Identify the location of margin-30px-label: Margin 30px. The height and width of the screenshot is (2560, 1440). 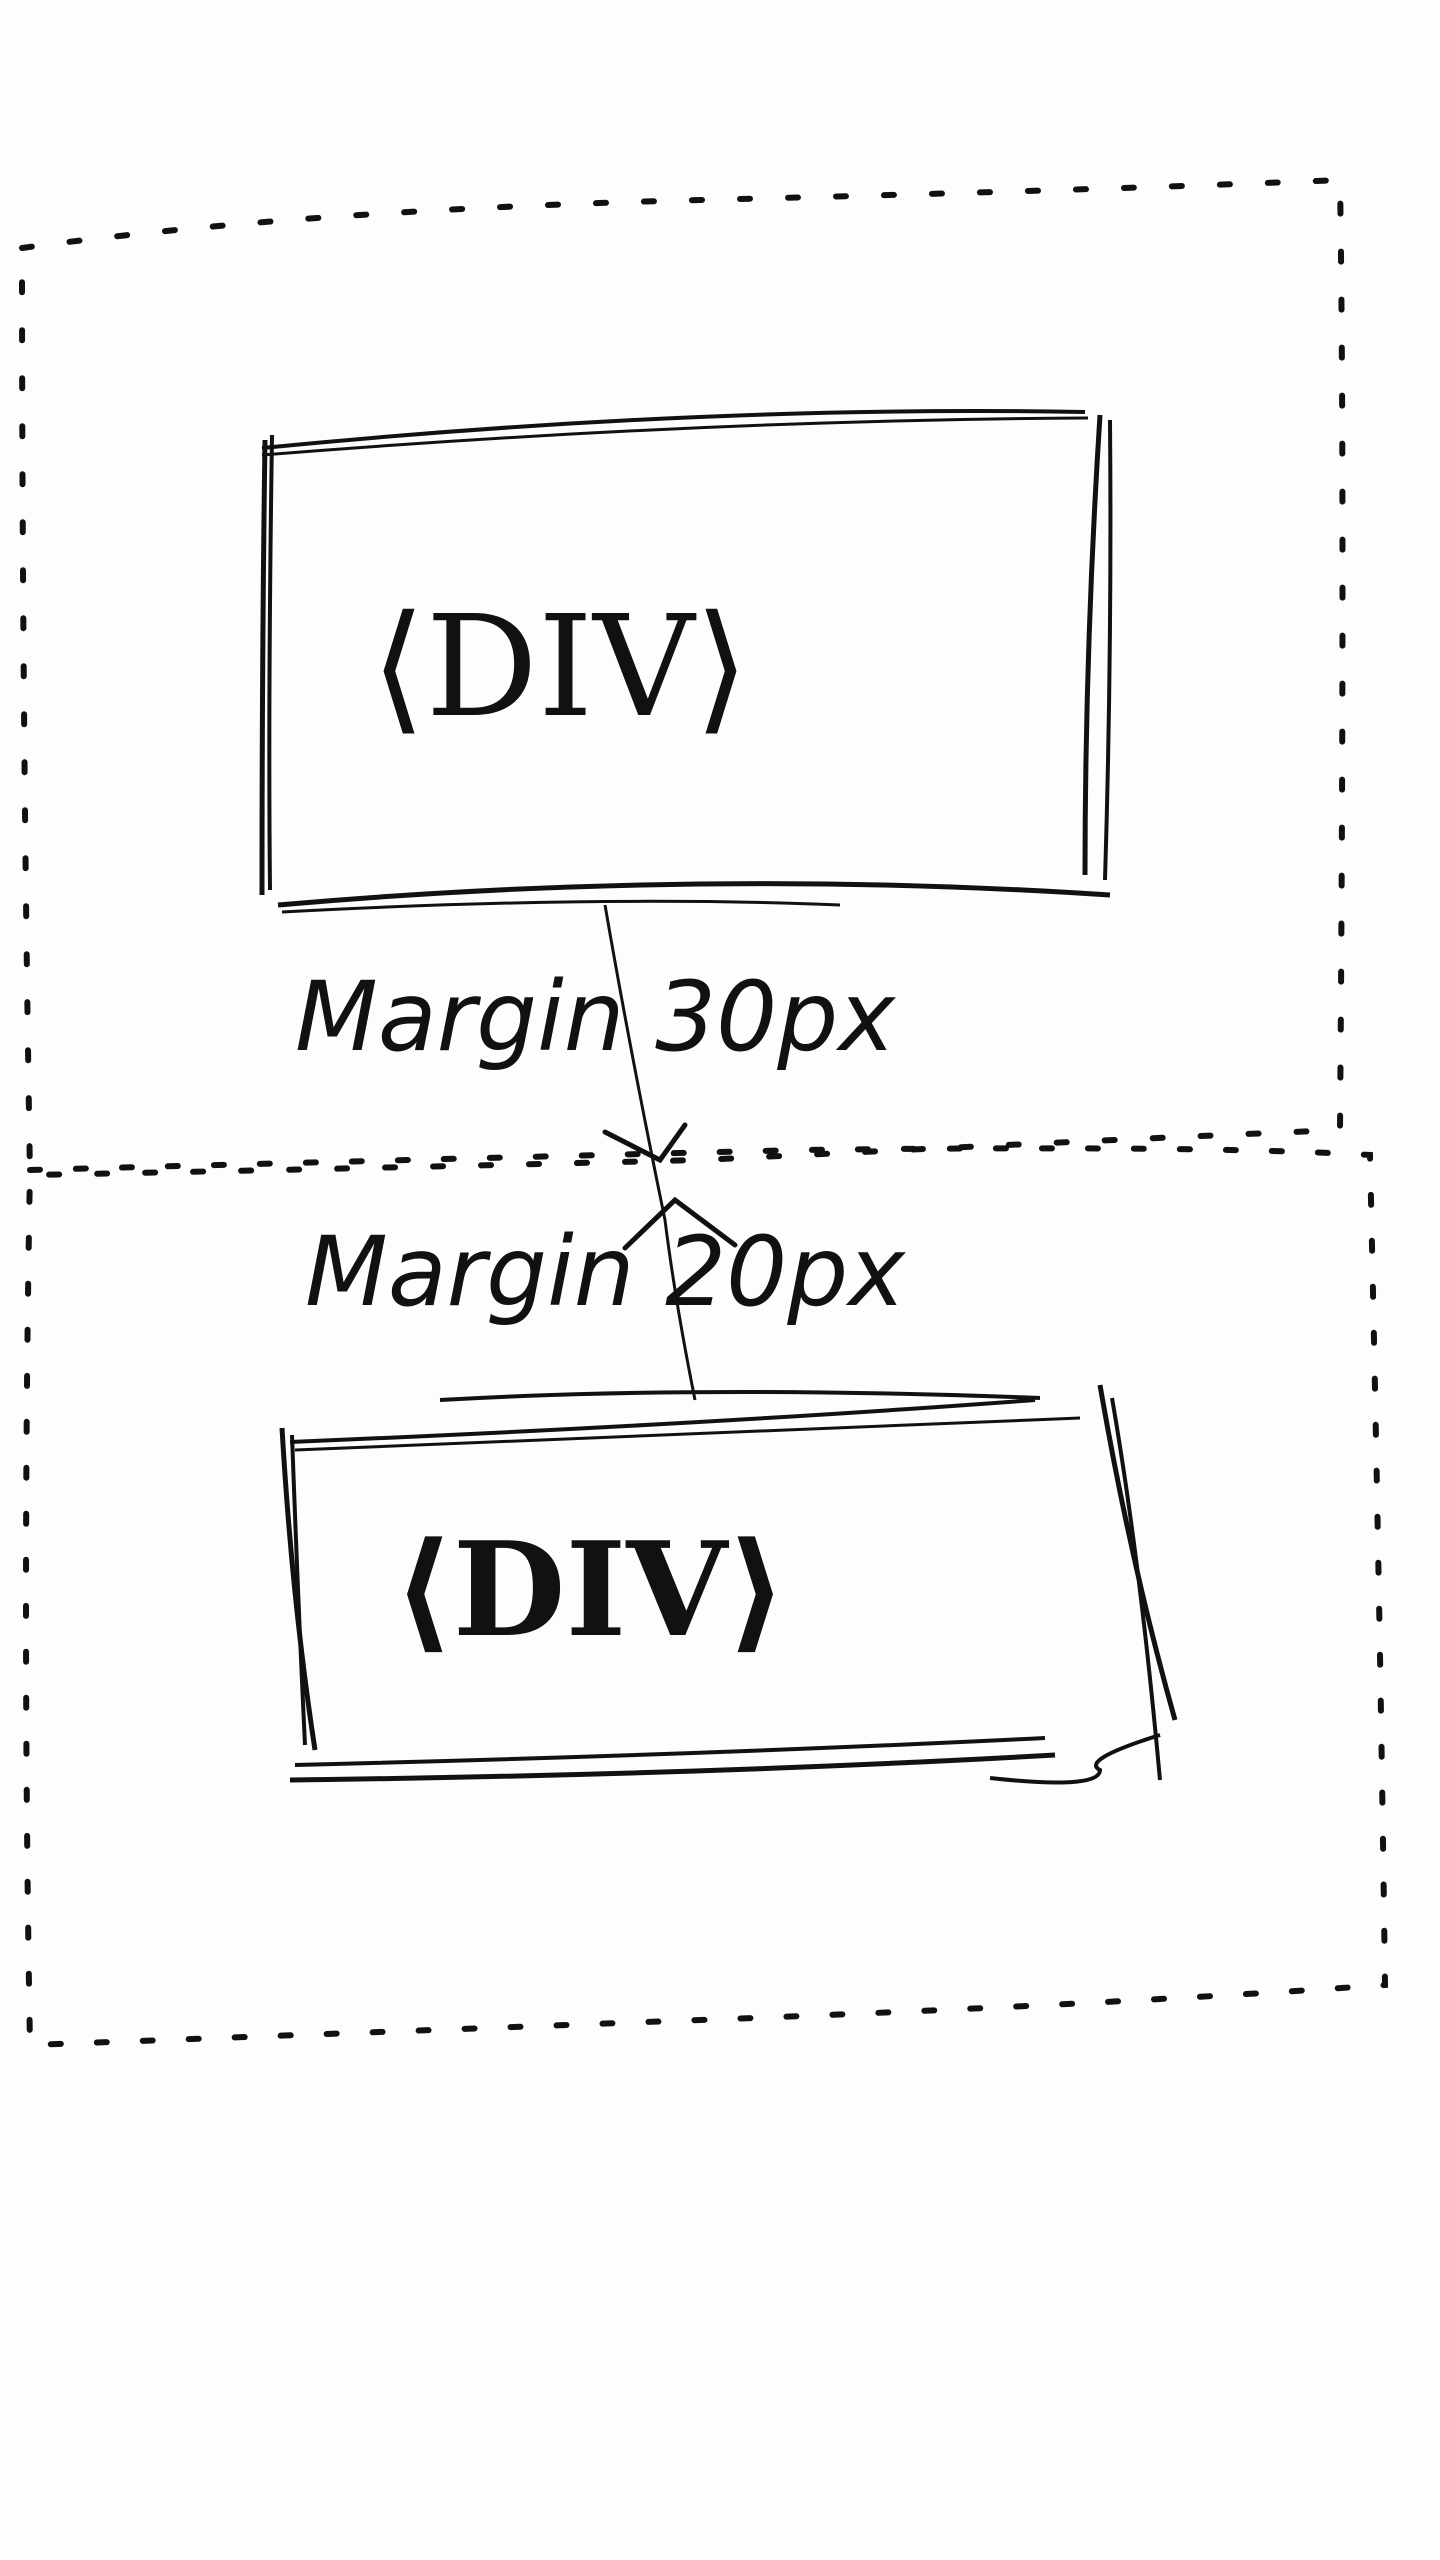
(595, 1017).